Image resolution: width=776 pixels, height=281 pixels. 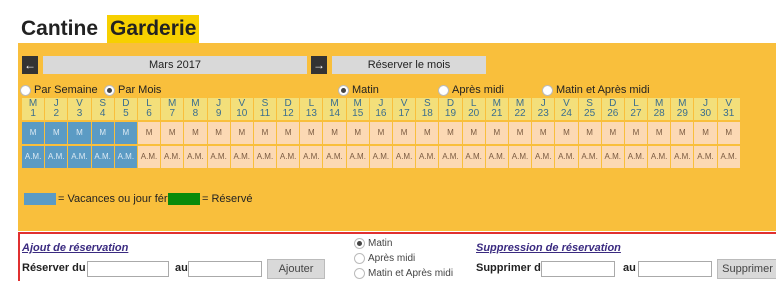 What do you see at coordinates (319, 65) in the screenshot?
I see `next-month-icon: →` at bounding box center [319, 65].